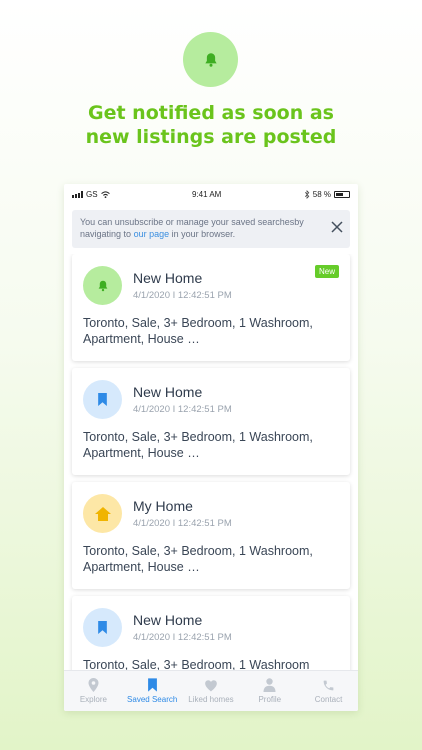 The image size is (422, 750). Describe the element at coordinates (211, 113) in the screenshot. I see `hero-line-1: Get notified as soon as` at that location.